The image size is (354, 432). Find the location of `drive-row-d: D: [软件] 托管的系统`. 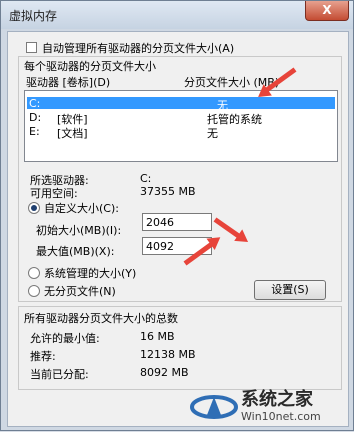

drive-row-d: D: [软件] 托管的系统 is located at coordinates (181, 118).